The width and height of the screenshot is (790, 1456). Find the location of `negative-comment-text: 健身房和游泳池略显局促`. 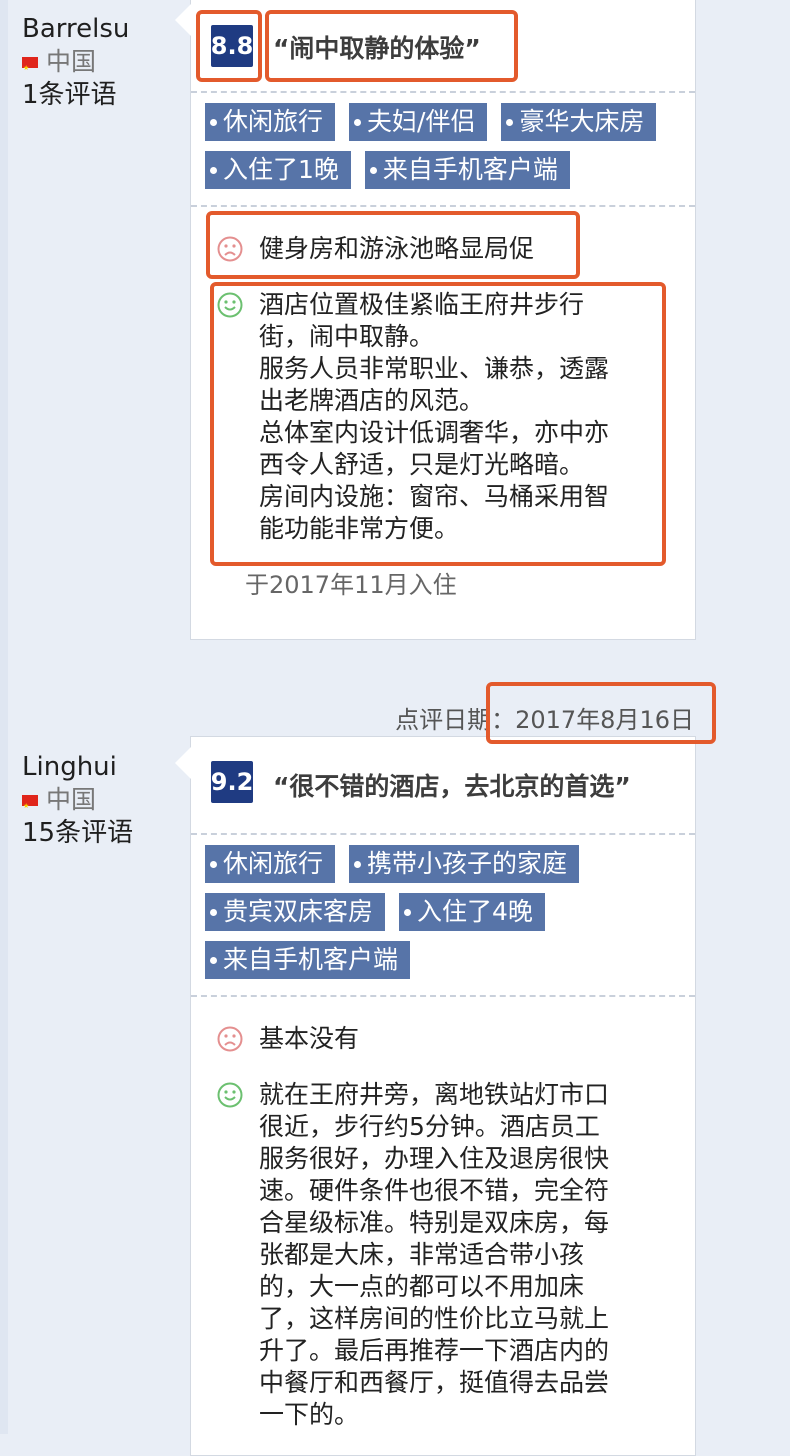

negative-comment-text: 健身房和游泳池略显局促 is located at coordinates (397, 248).